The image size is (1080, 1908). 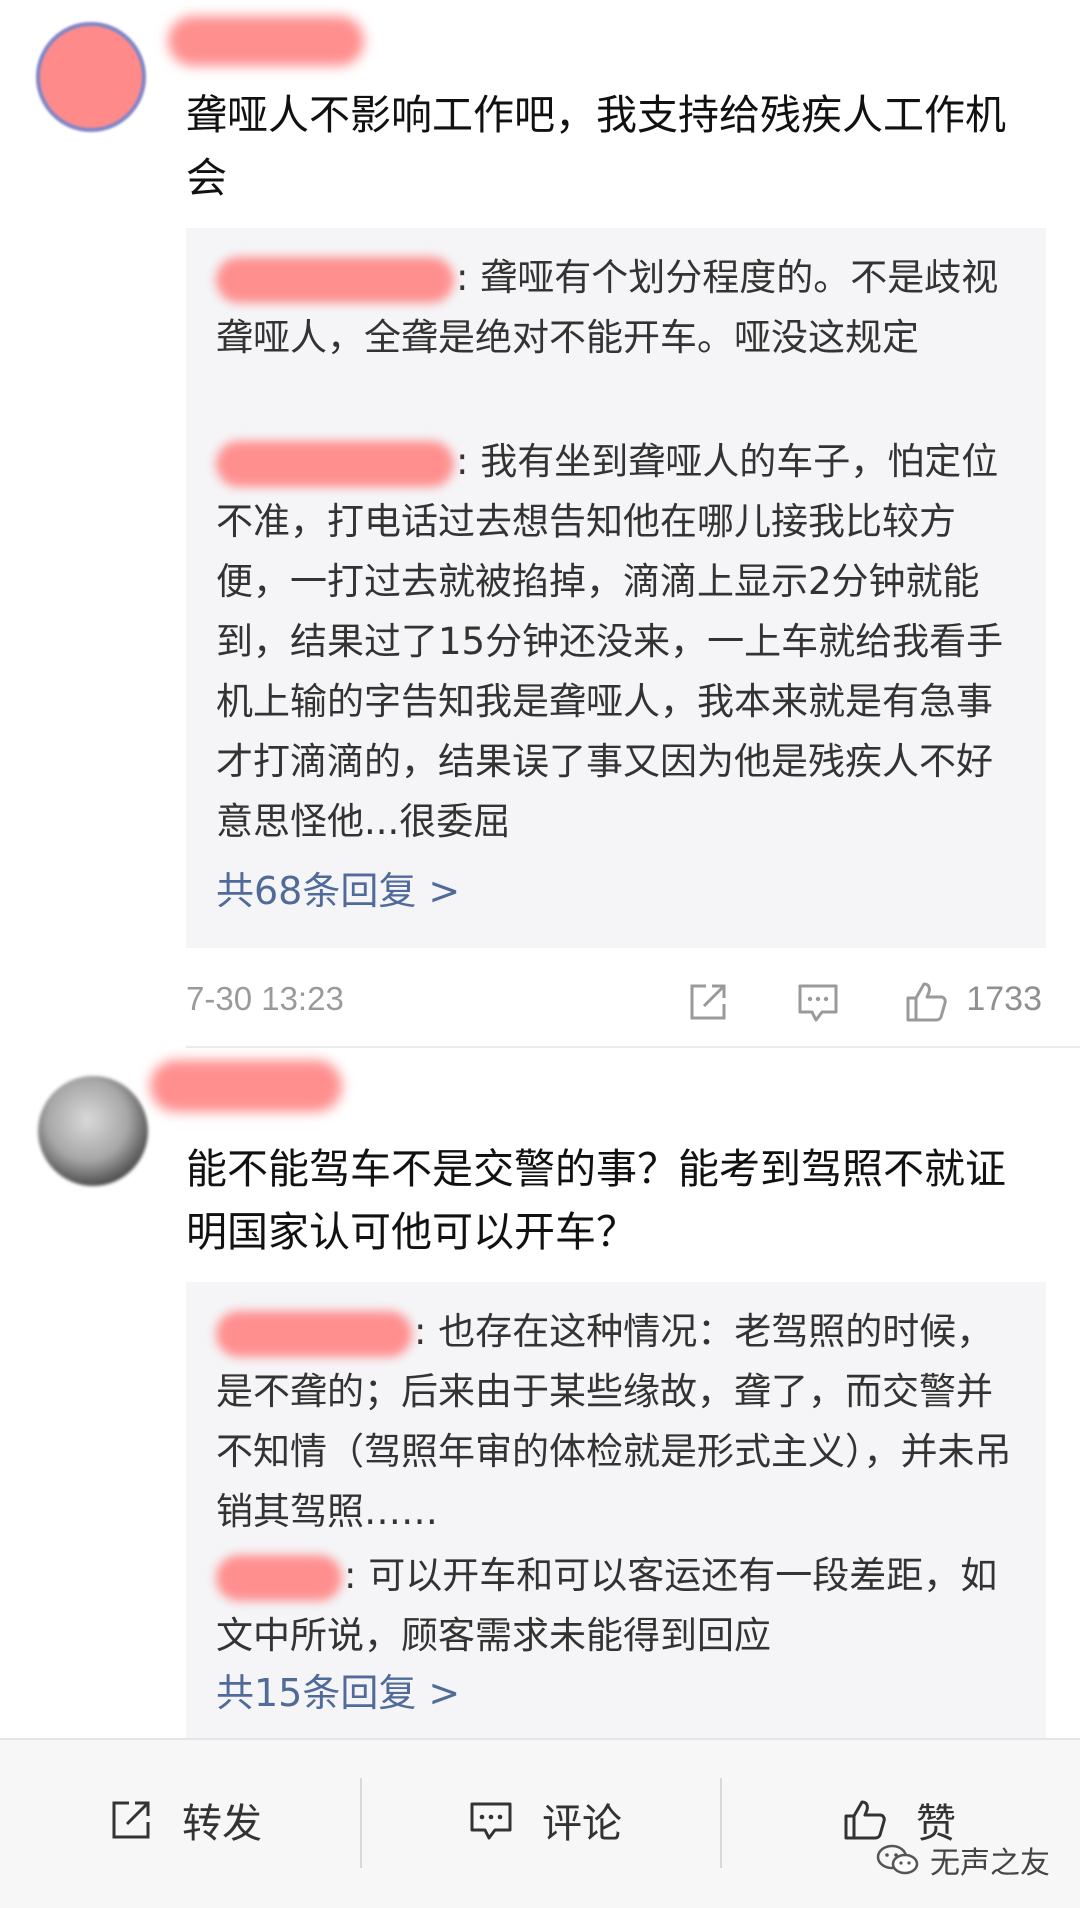 I want to click on more-replies-link: 共15条回复 >, so click(x=338, y=1693).